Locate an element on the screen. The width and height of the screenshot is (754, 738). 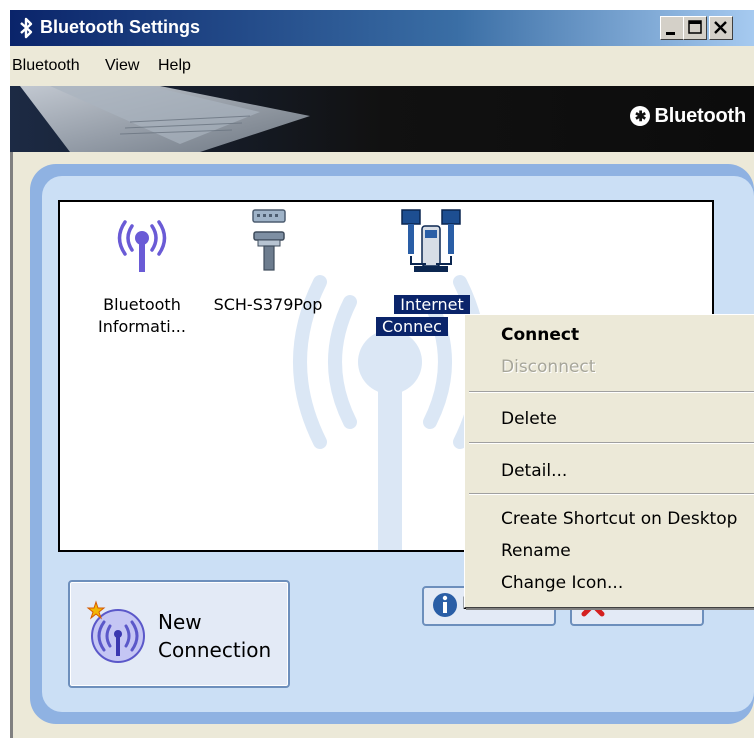
maximize-button is located at coordinates (695, 28).